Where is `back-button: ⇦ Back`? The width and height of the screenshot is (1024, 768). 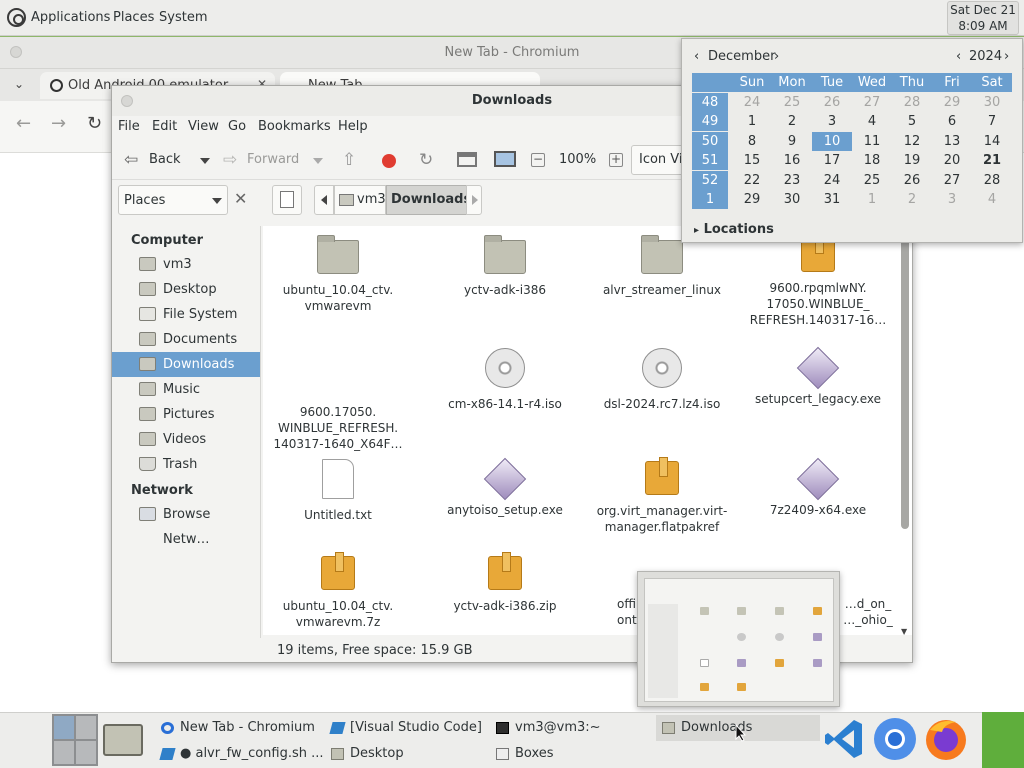
back-button: ⇦ Back is located at coordinates (166, 160).